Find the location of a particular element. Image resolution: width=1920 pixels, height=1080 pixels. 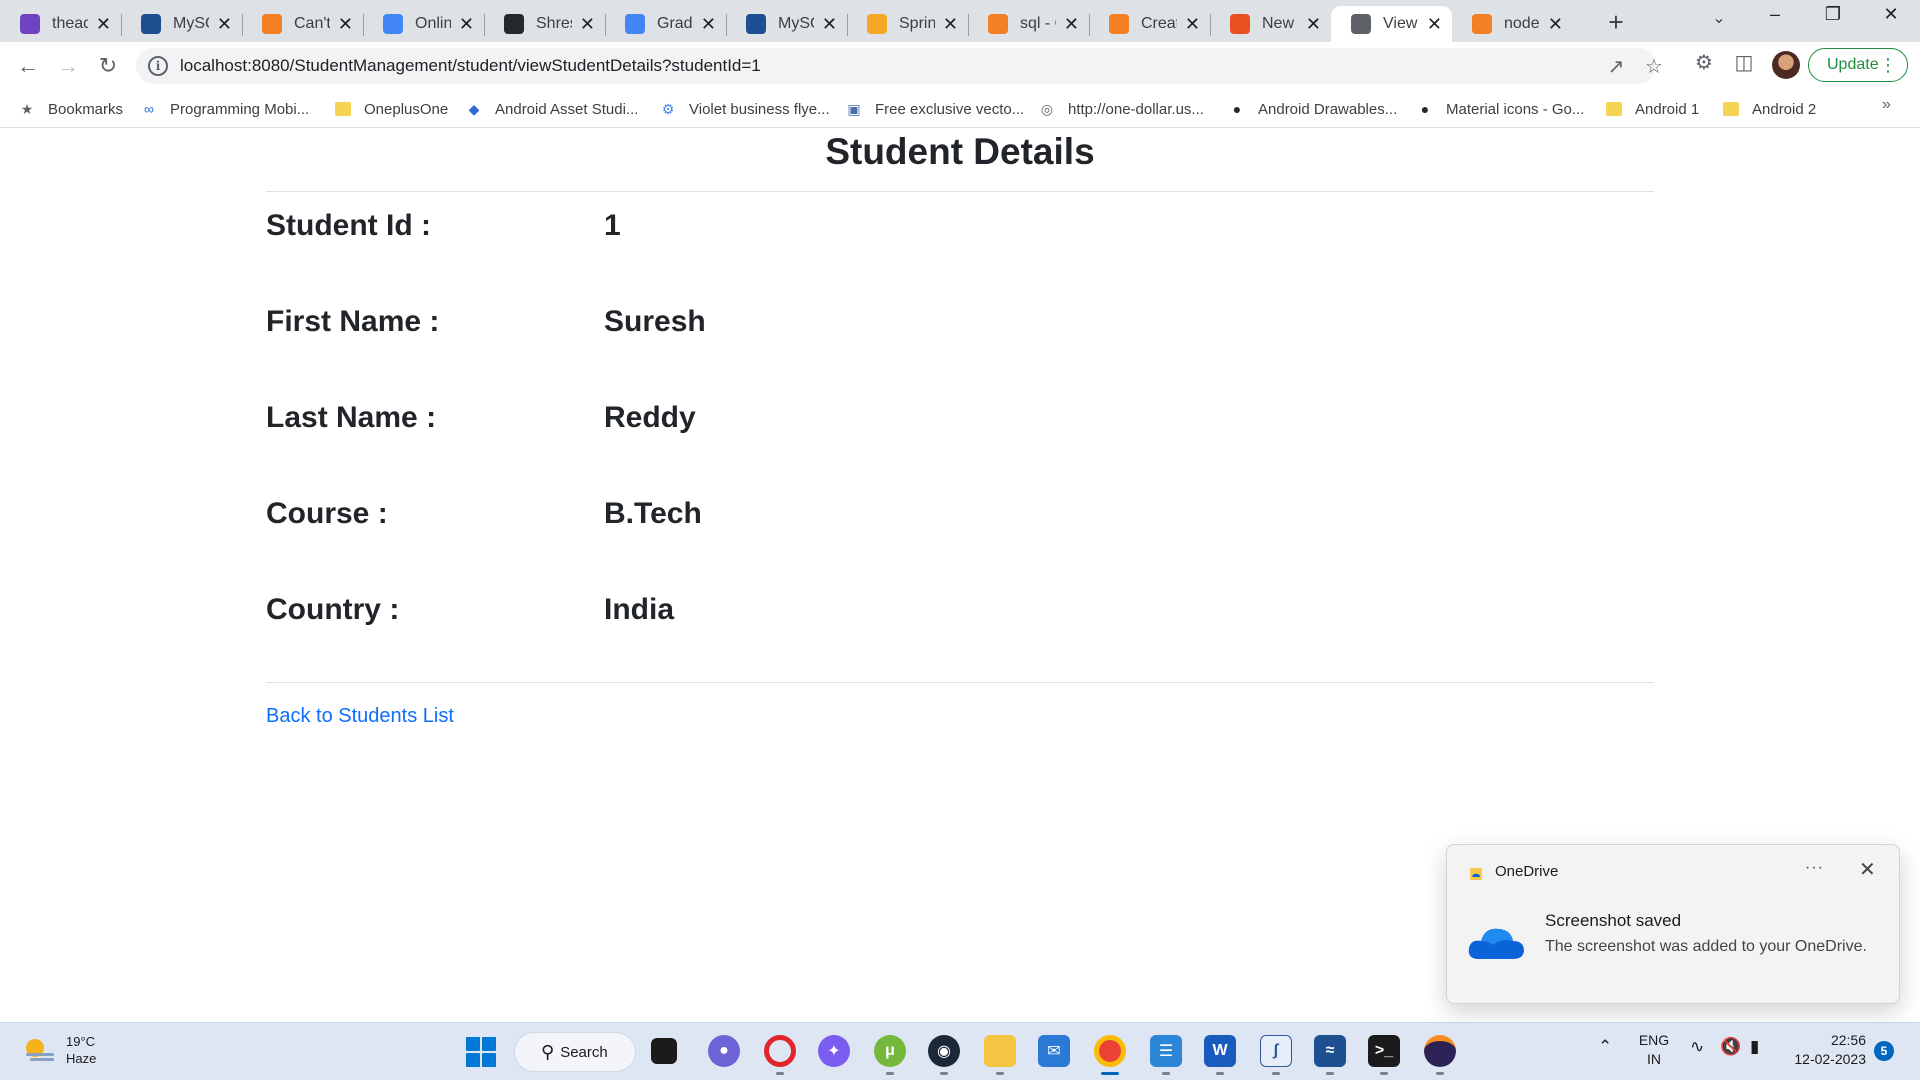

clock: 22:56 12-02-2023 is located at coordinates (1826, 1050).